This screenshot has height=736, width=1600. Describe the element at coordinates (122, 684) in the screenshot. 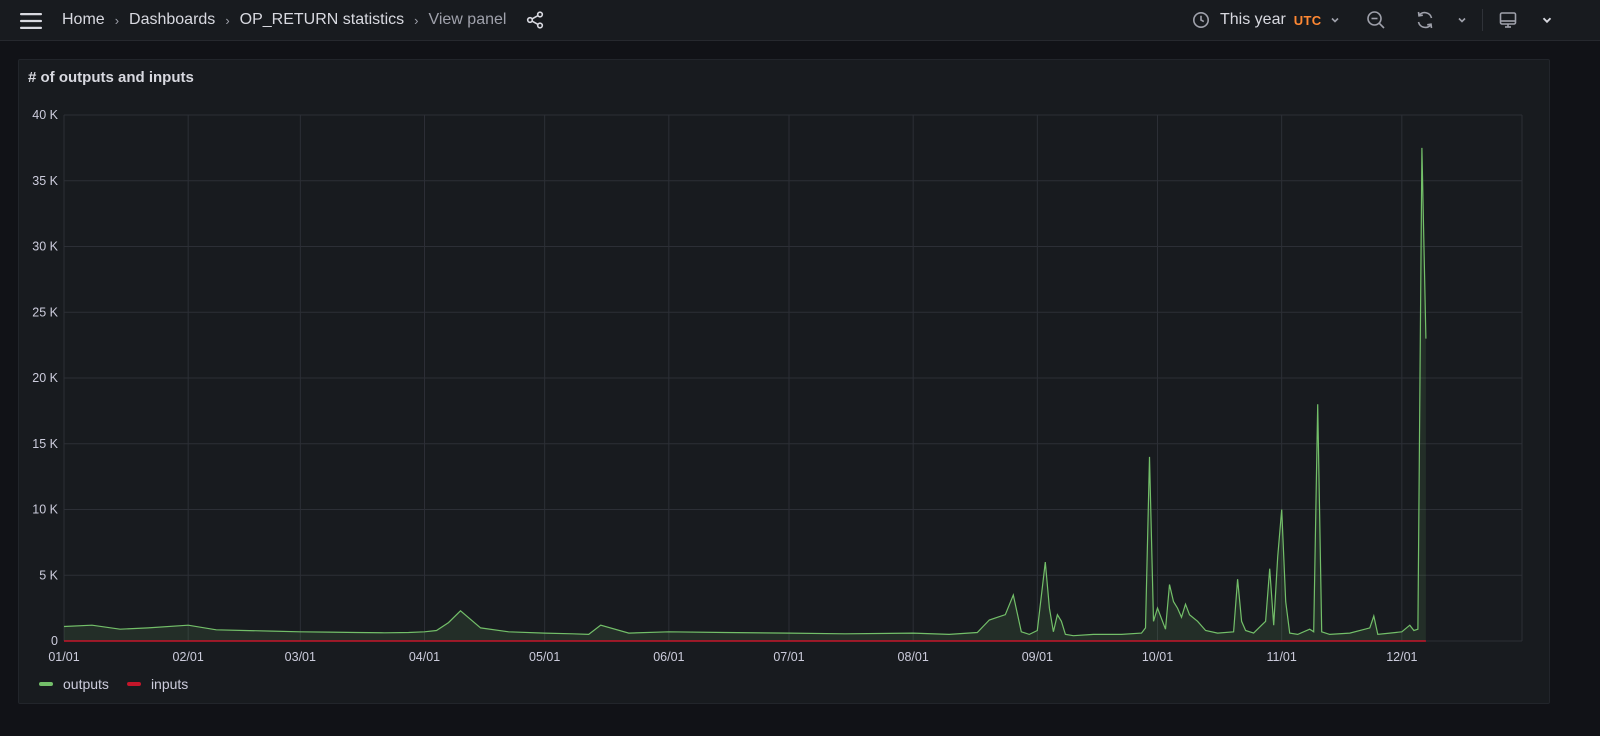

I see `chart-legend: outputs inputs` at that location.